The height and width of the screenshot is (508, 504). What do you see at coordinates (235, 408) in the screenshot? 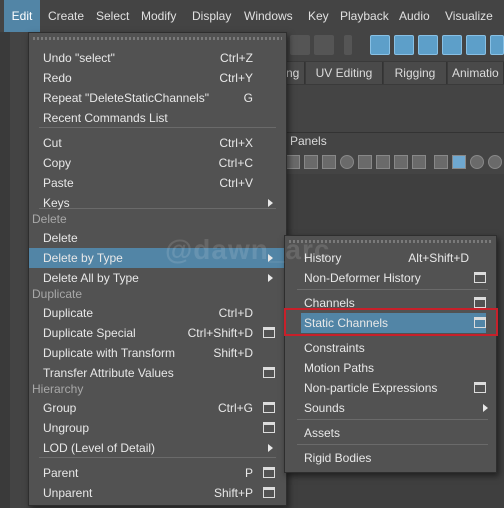
I see `menu-item-shortcut: Ctrl+G` at bounding box center [235, 408].